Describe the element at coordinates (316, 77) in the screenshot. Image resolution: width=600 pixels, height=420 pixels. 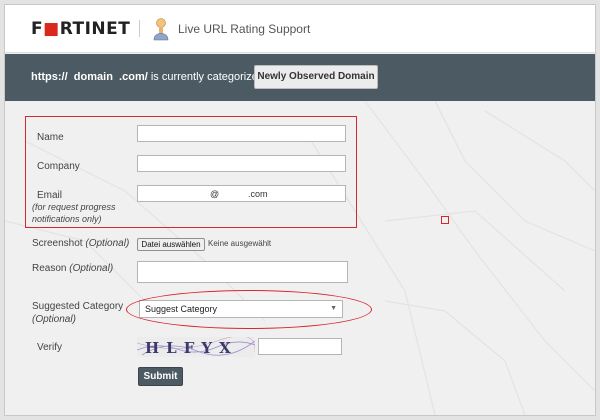
I see `category-button: Newly Observed Domain` at that location.